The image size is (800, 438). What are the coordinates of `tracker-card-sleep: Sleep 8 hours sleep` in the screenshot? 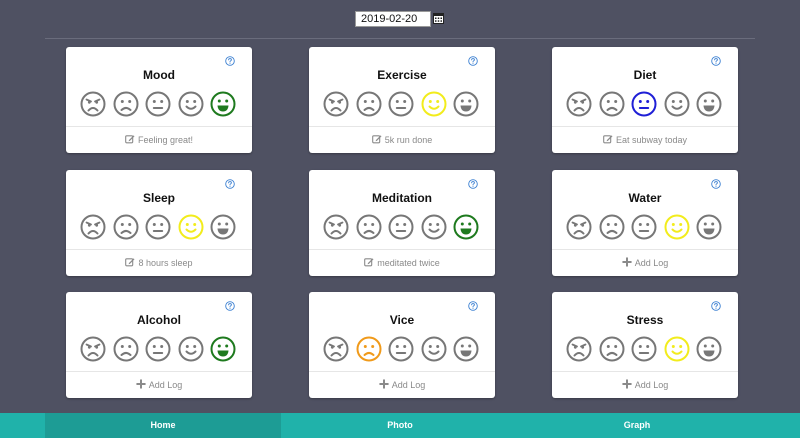 It's located at (159, 223).